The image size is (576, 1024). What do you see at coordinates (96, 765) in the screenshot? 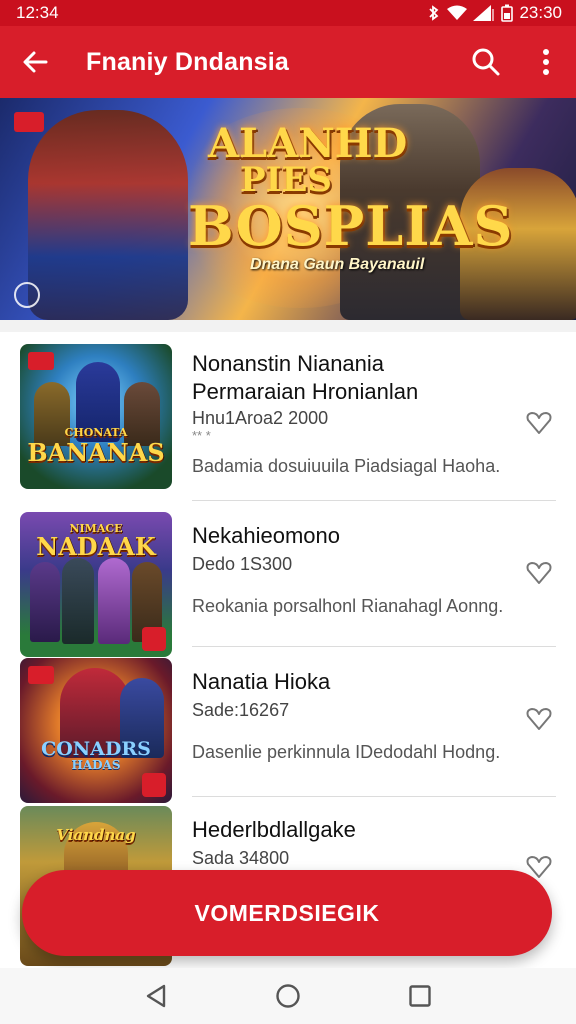
I see `thumb-subtitle: HADAS` at bounding box center [96, 765].